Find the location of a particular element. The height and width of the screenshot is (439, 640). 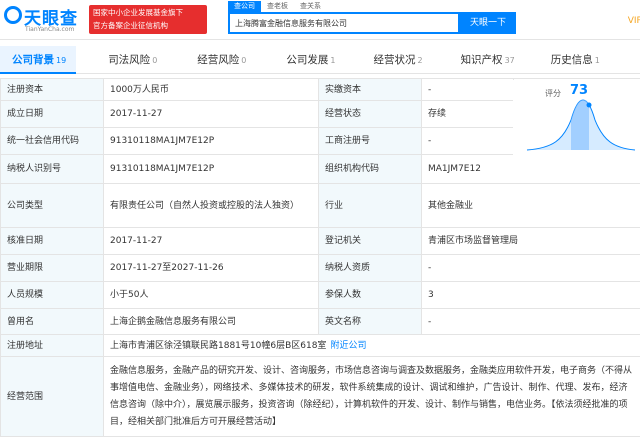

tab-company-development: 公司发展 1 is located at coordinates (304, 60).